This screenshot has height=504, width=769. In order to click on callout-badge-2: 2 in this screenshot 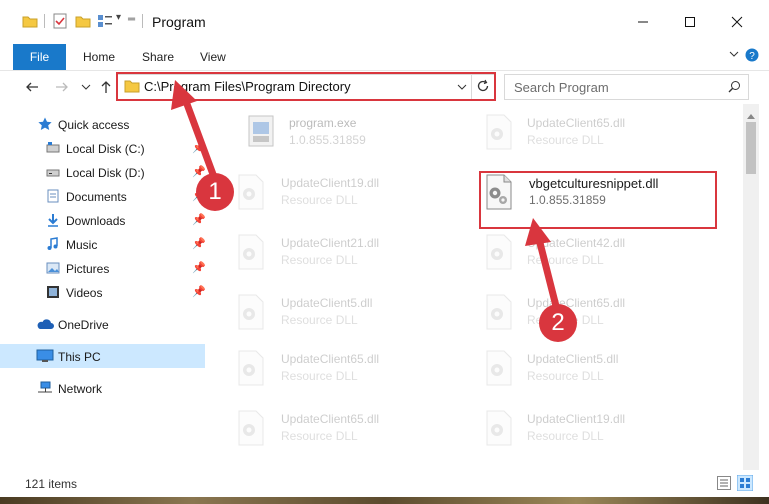, I will do `click(558, 323)`.